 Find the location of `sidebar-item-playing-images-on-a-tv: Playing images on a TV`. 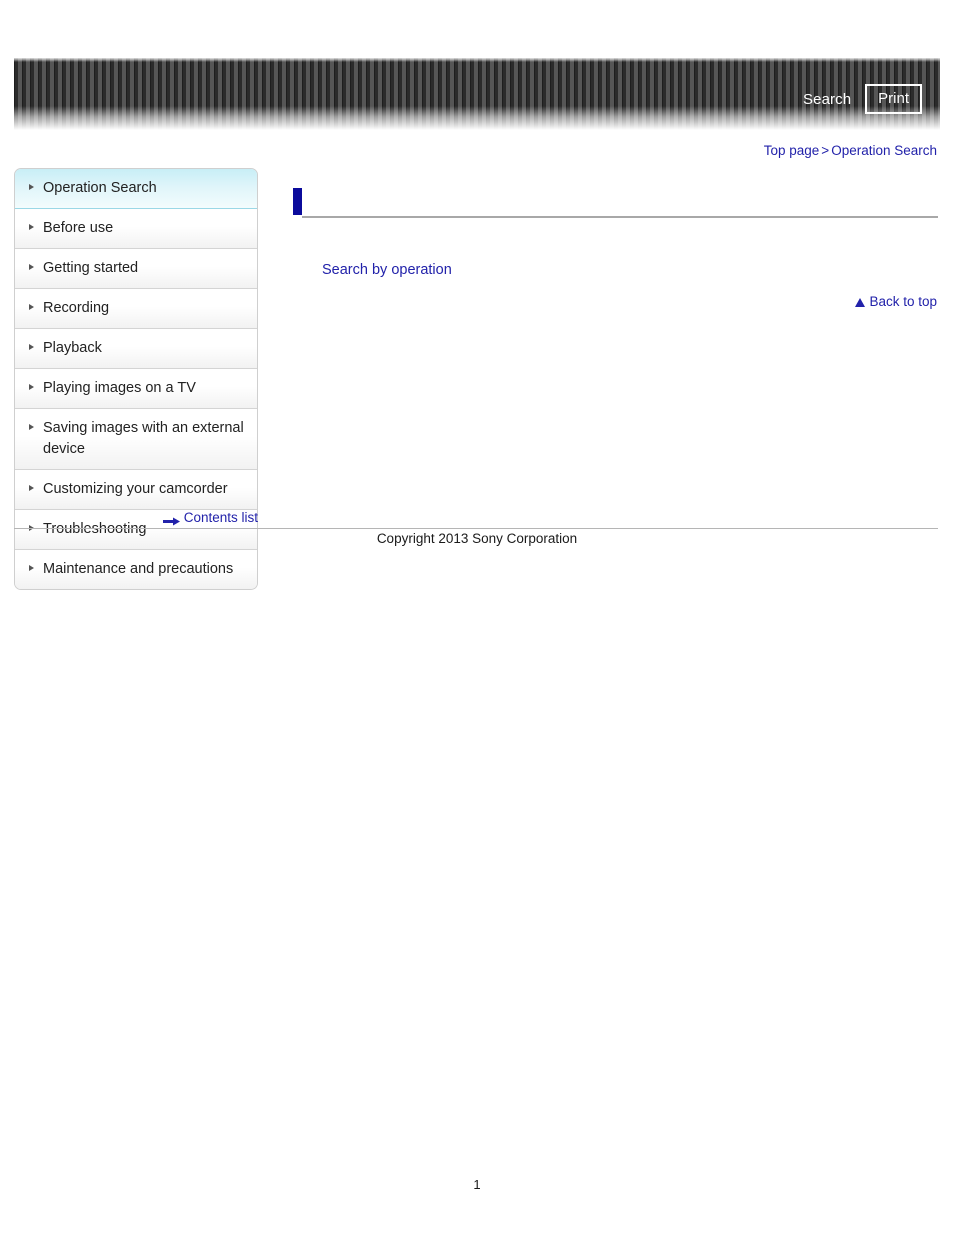

sidebar-item-playing-images-on-a-tv: Playing images on a TV is located at coordinates (136, 389).